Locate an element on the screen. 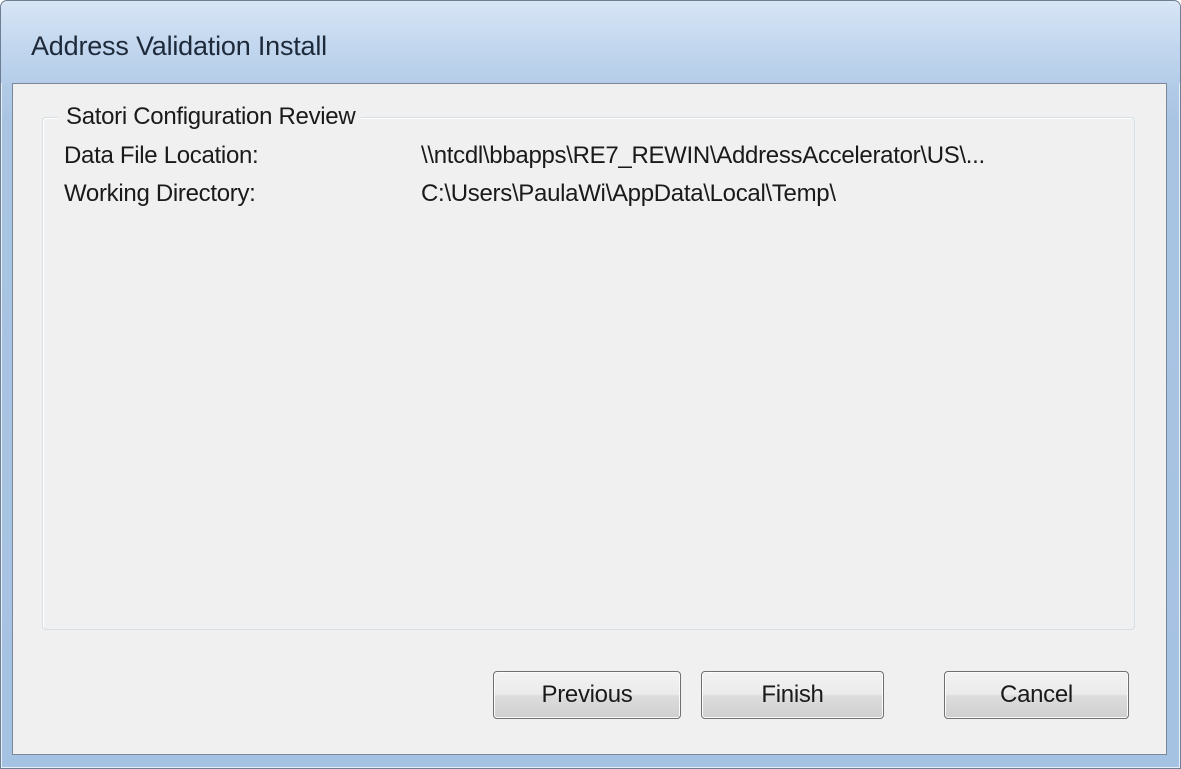 The height and width of the screenshot is (769, 1181). previous-button: Previous is located at coordinates (587, 695).